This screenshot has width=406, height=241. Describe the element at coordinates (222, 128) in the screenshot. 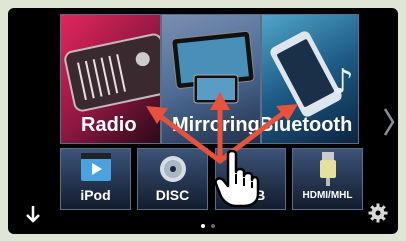

I see `swipe-arrows-overlay` at that location.